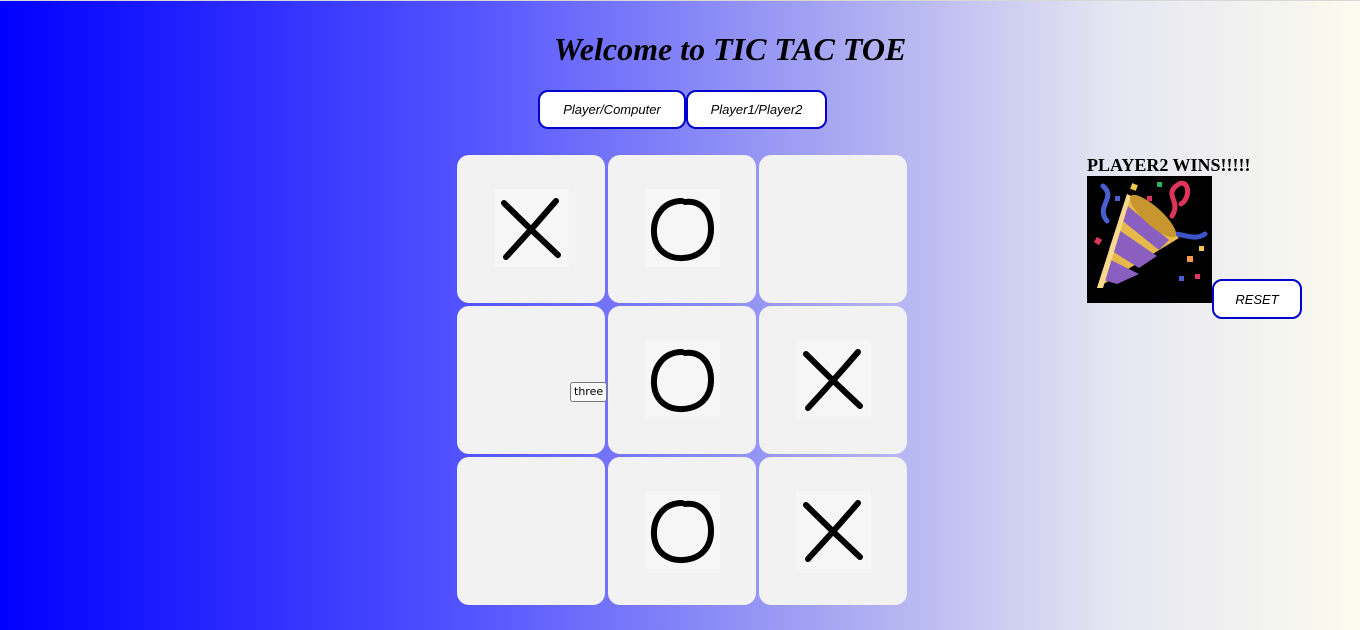  What do you see at coordinates (612, 109) in the screenshot?
I see `player-computer-button: Player/Computer` at bounding box center [612, 109].